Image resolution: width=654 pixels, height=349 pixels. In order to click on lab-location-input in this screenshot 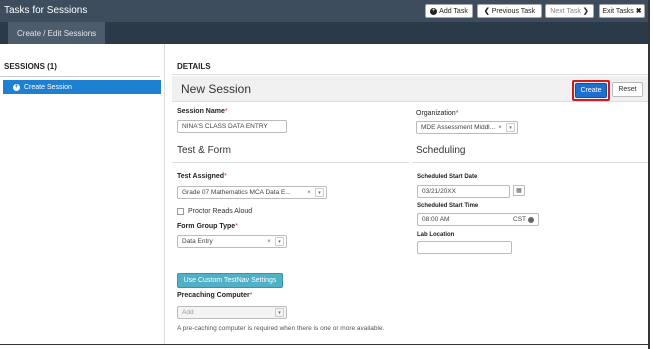, I will do `click(464, 247)`.